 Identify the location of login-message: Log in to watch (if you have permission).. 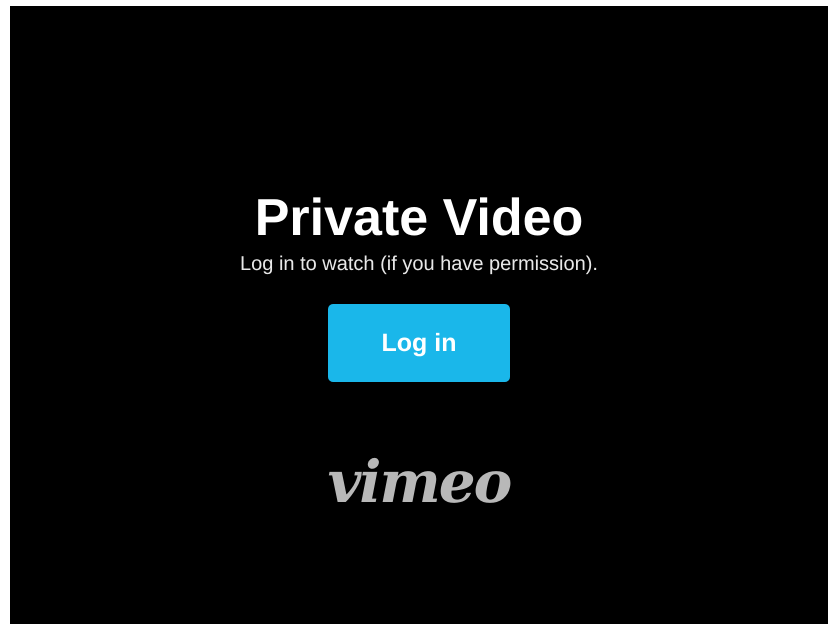
(419, 264).